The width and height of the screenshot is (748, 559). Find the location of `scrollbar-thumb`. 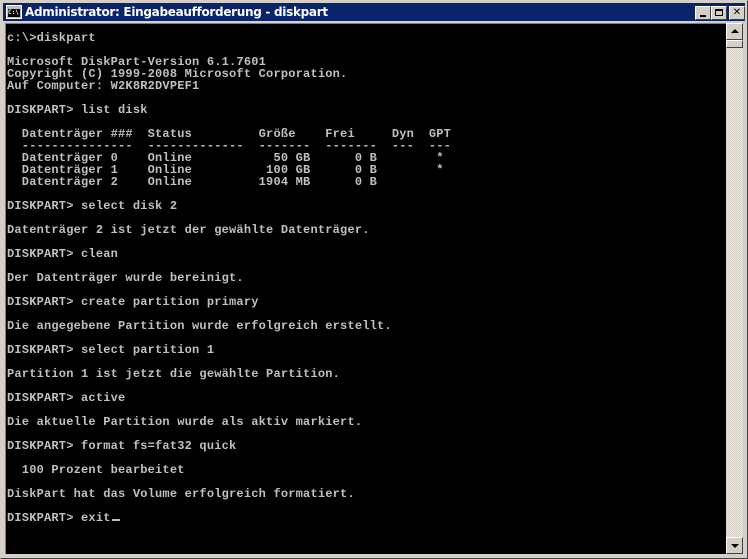

scrollbar-thumb is located at coordinates (734, 44).